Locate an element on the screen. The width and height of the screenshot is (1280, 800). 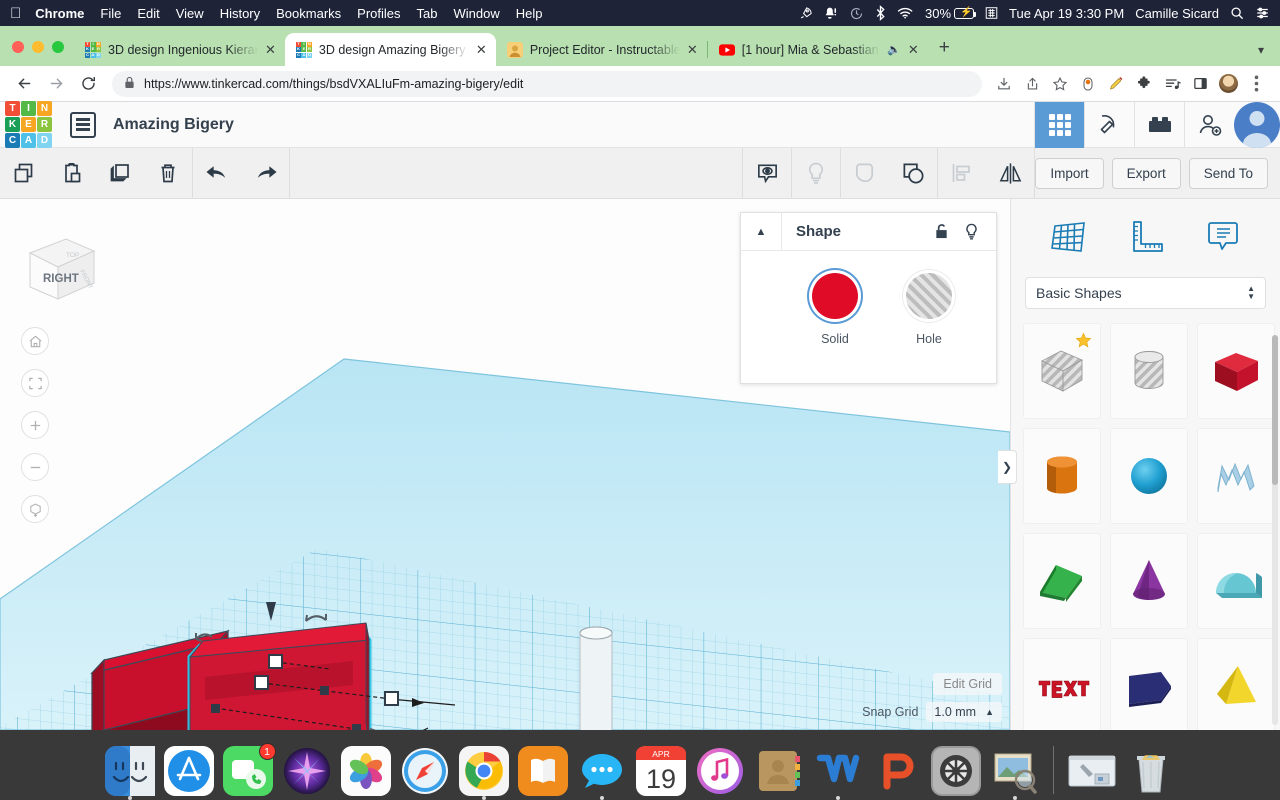
light-bulb-icon is located at coordinates (971, 232).